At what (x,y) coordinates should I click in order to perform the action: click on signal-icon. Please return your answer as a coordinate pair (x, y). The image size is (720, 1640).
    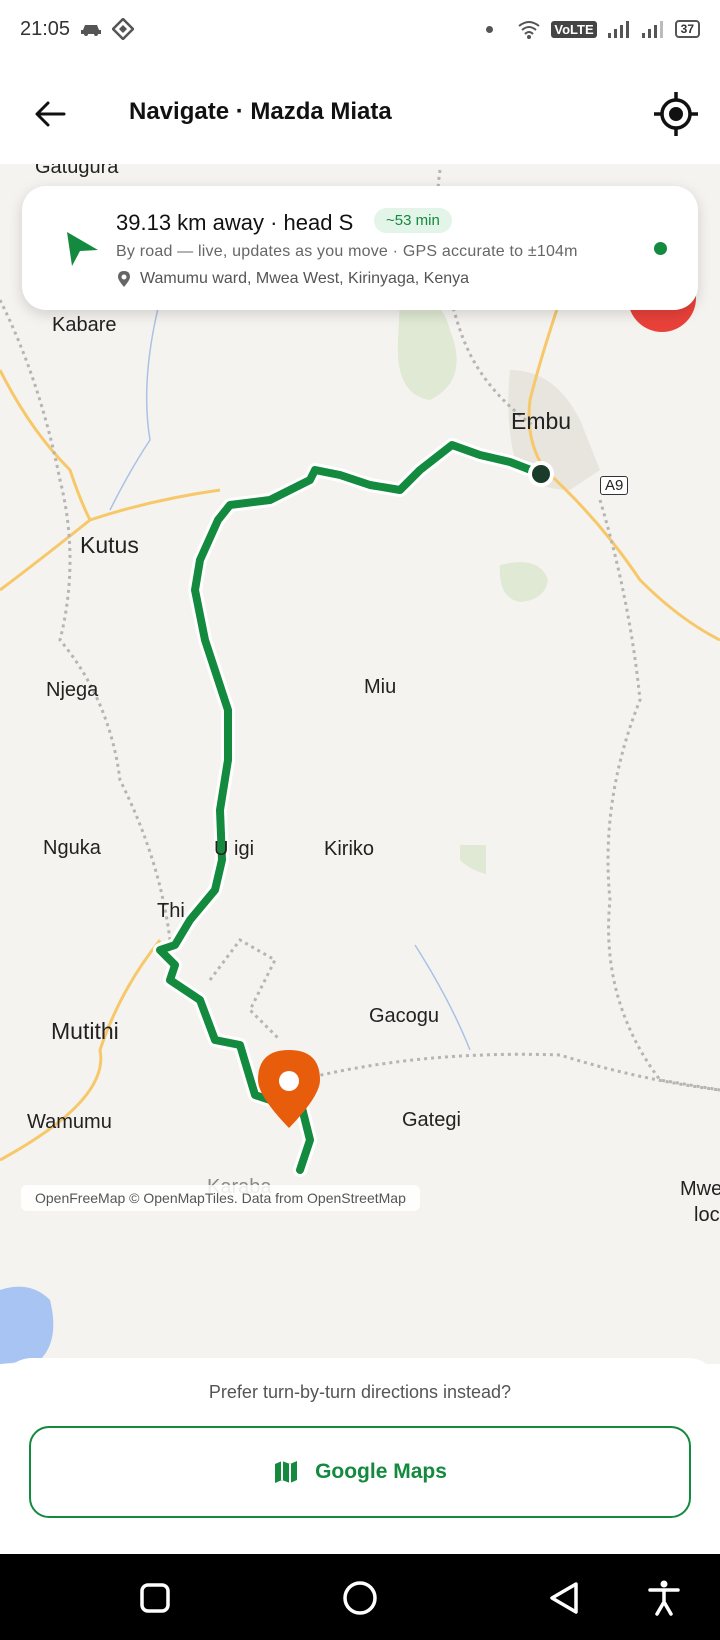
    Looking at the image, I should click on (618, 29).